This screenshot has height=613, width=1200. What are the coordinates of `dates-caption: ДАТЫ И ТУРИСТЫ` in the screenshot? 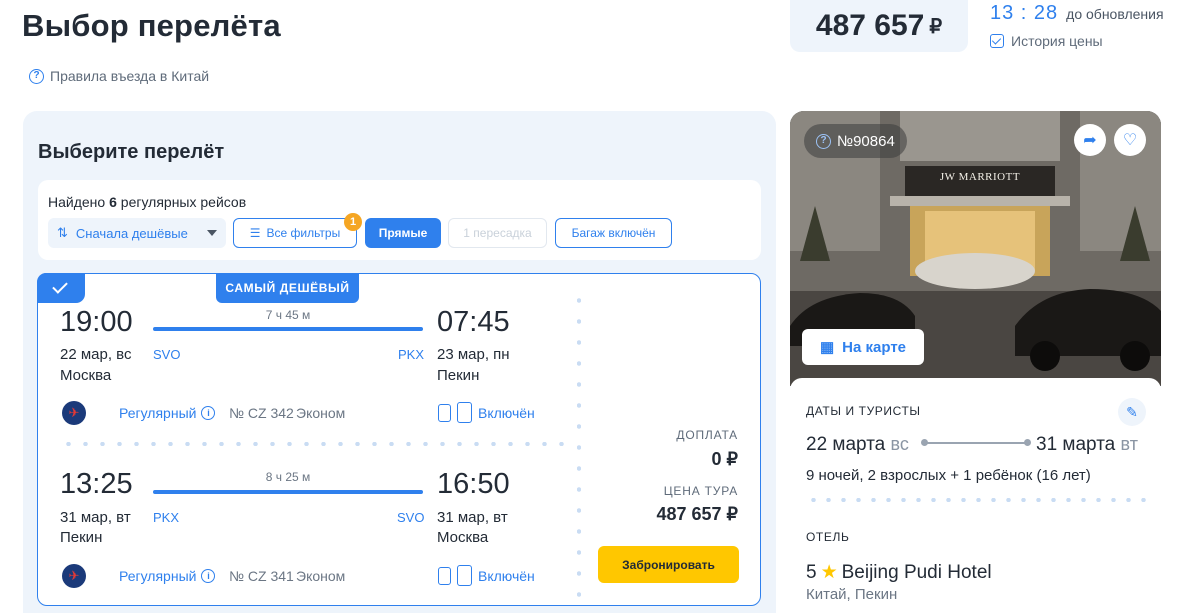 It's located at (863, 411).